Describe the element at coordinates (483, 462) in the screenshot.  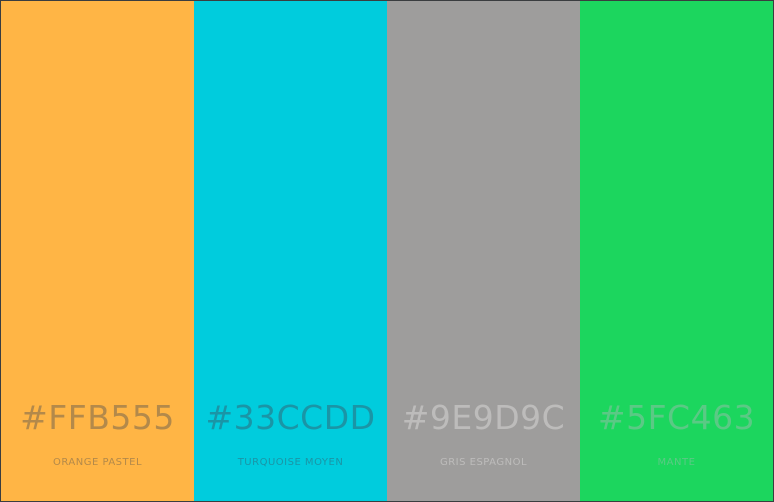
I see `swatch-color-name: GRIS ESPAGNOL` at that location.